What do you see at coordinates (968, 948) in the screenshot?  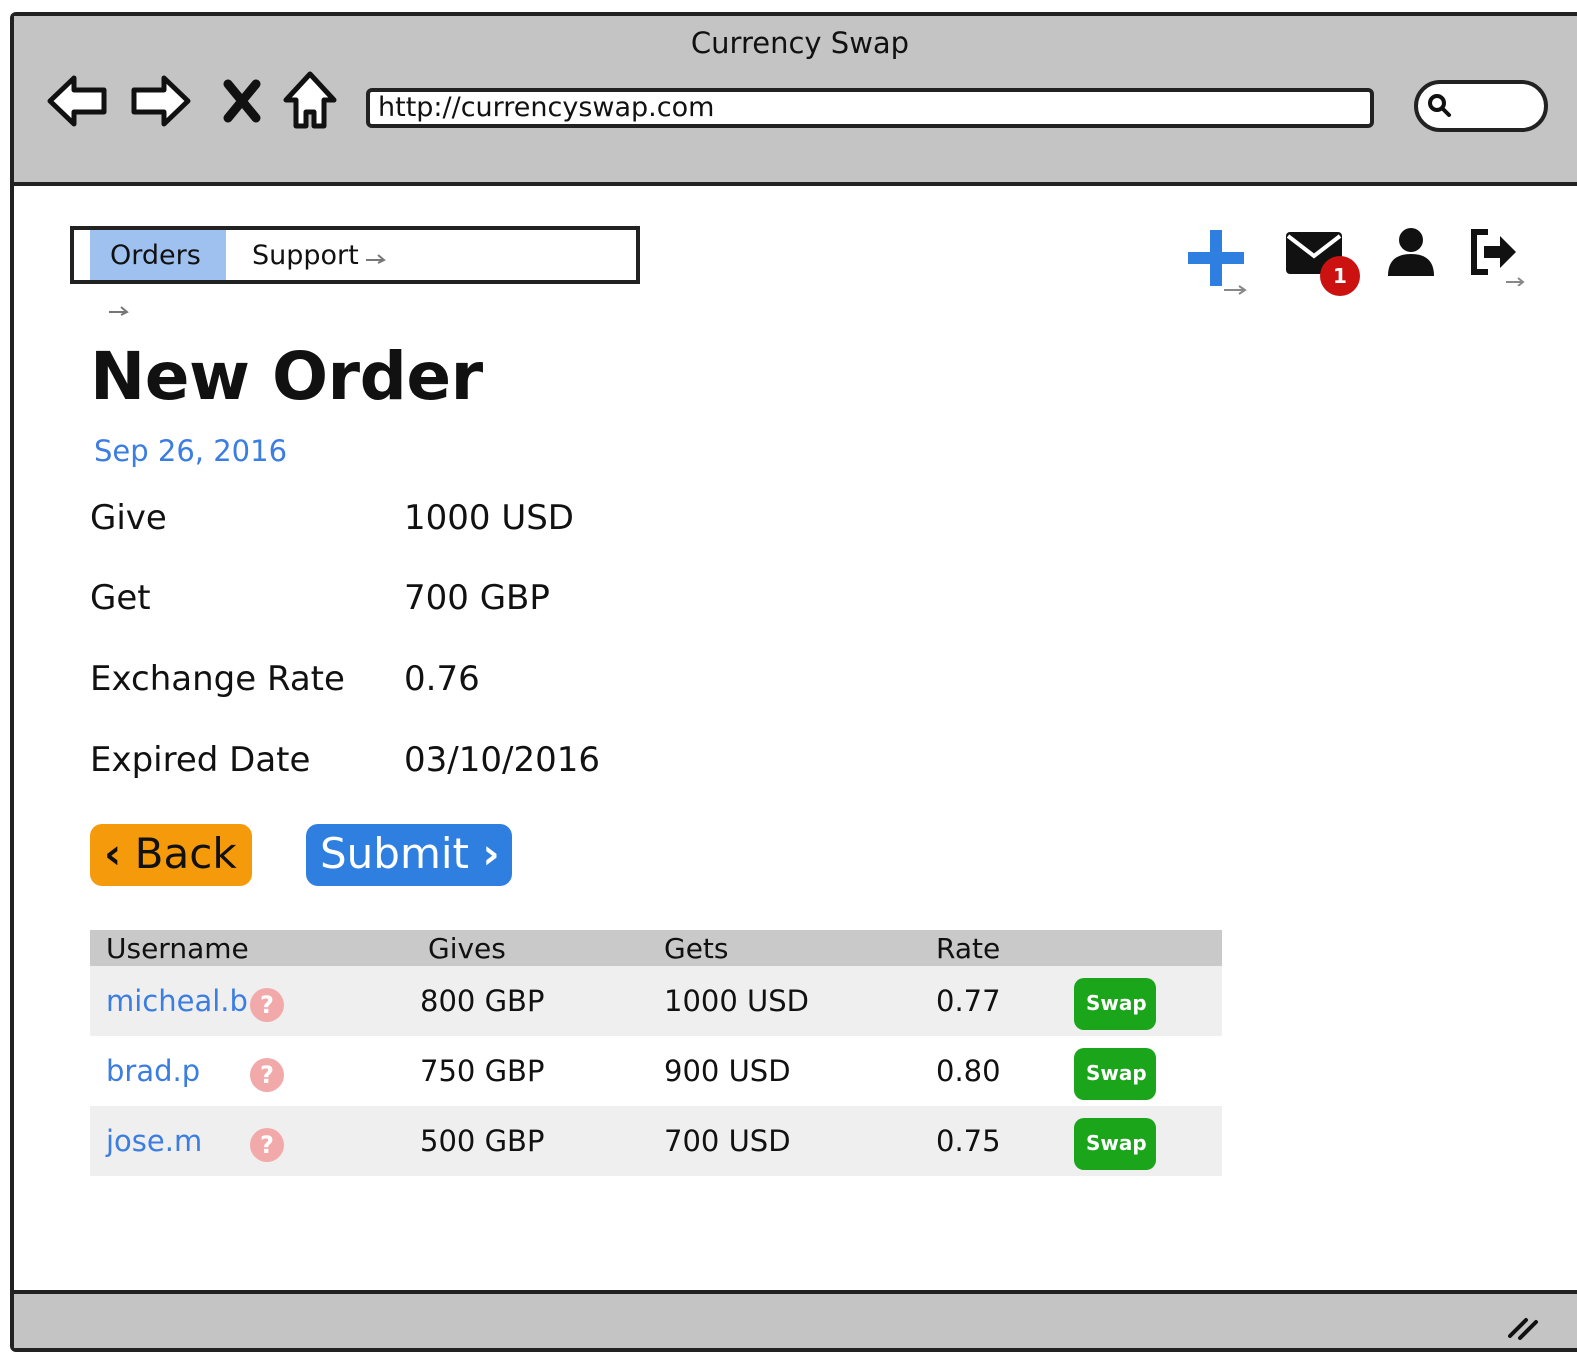 I see `column-header-rate: Rate` at bounding box center [968, 948].